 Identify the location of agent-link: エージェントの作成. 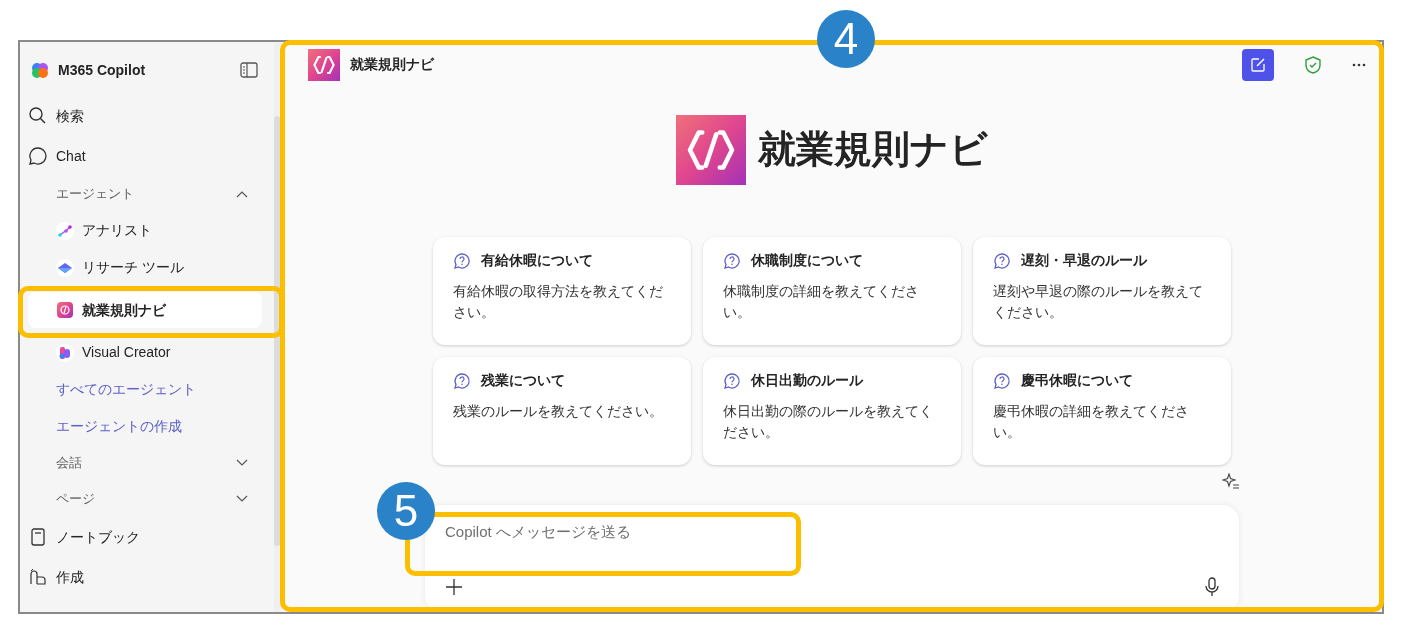
(119, 426).